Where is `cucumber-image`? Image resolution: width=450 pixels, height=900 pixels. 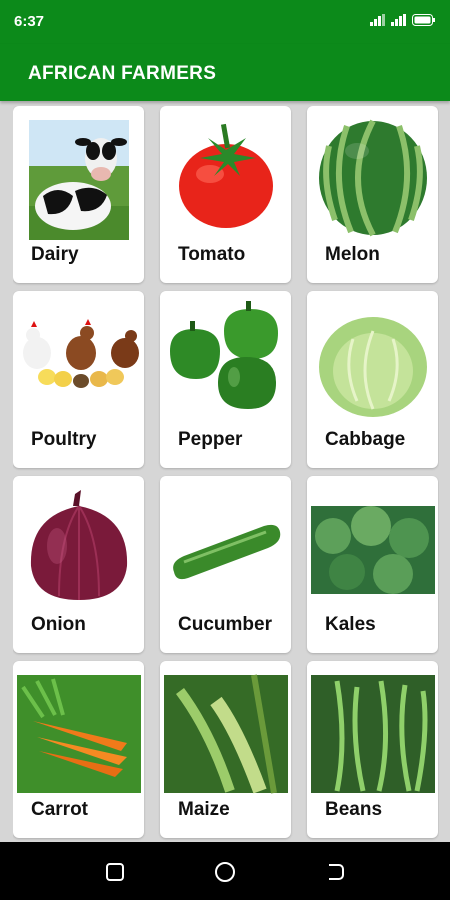
cucumber-image is located at coordinates (227, 552).